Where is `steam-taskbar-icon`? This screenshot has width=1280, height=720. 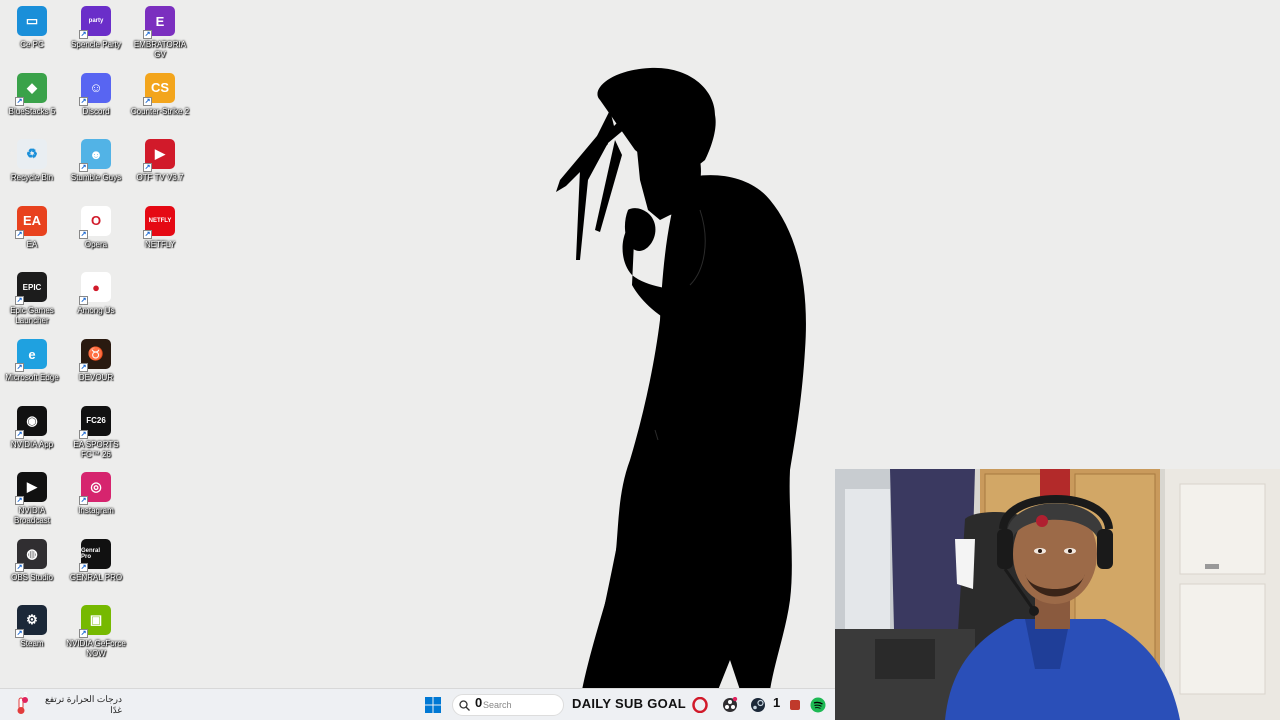
steam-taskbar-icon is located at coordinates (758, 705).